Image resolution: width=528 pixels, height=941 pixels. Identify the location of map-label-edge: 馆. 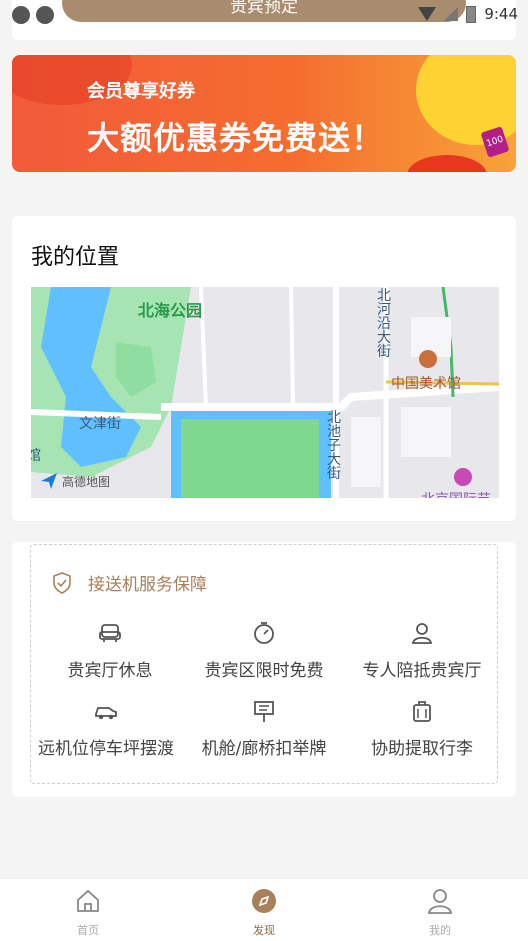
(36, 456).